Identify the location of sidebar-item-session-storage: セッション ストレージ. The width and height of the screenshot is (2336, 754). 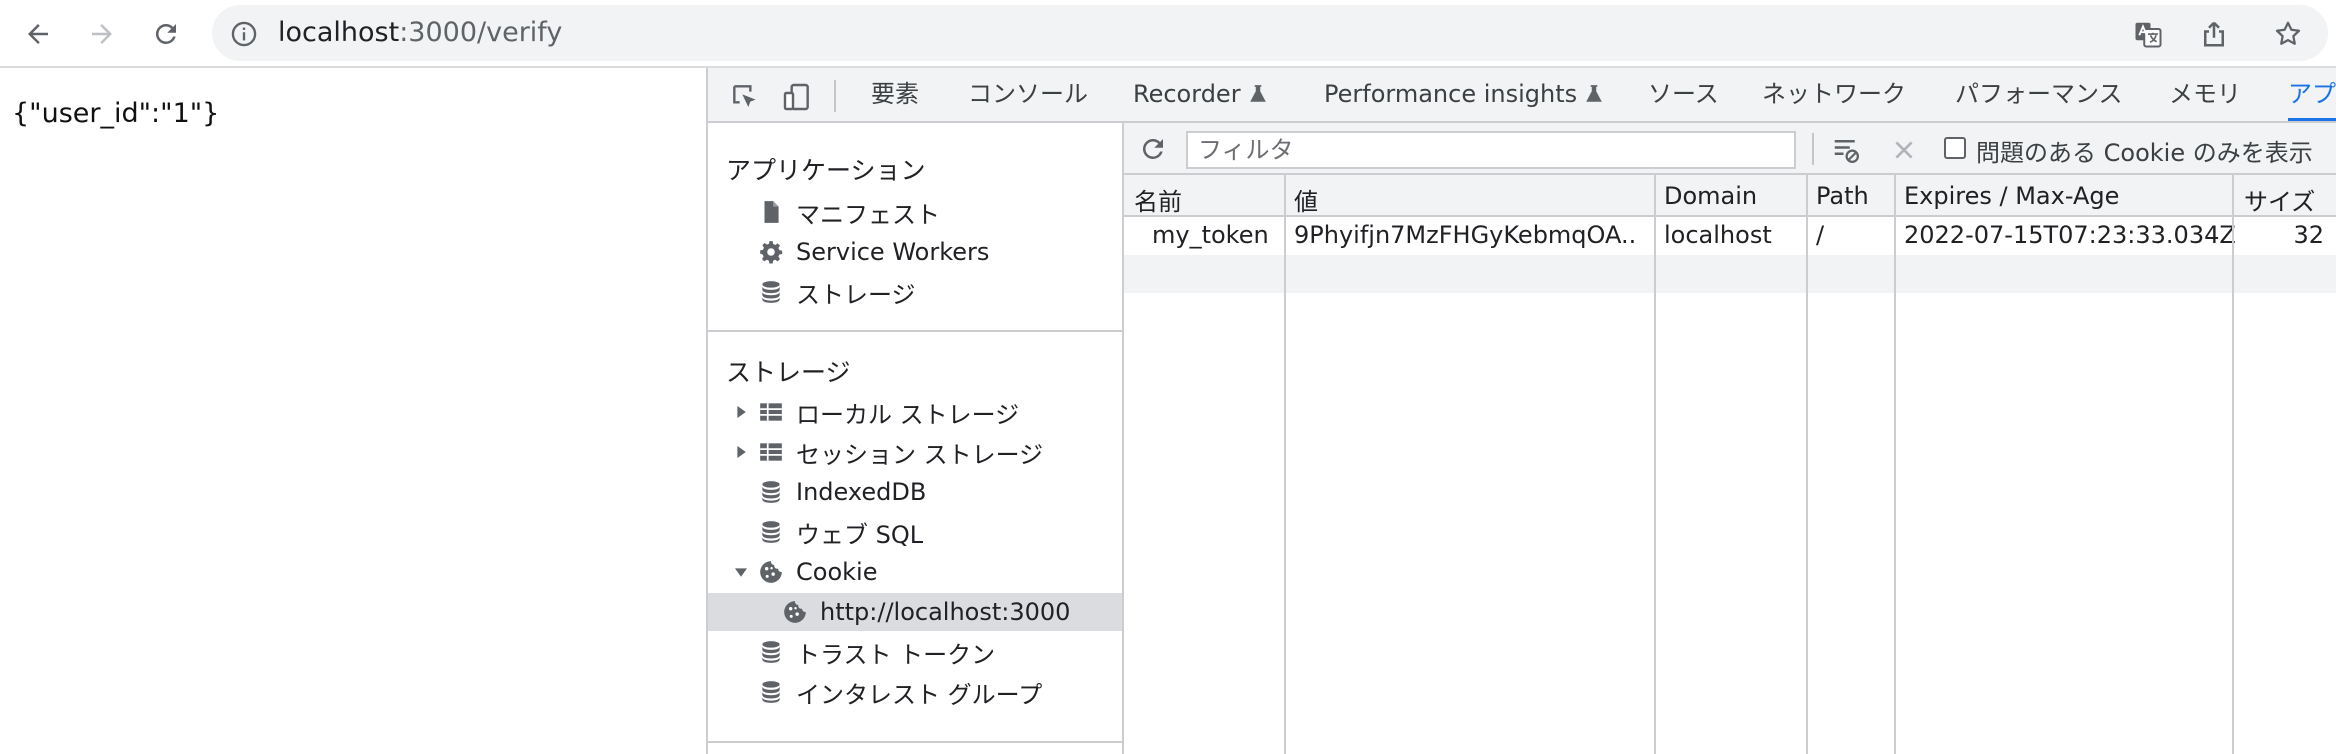
(915, 452).